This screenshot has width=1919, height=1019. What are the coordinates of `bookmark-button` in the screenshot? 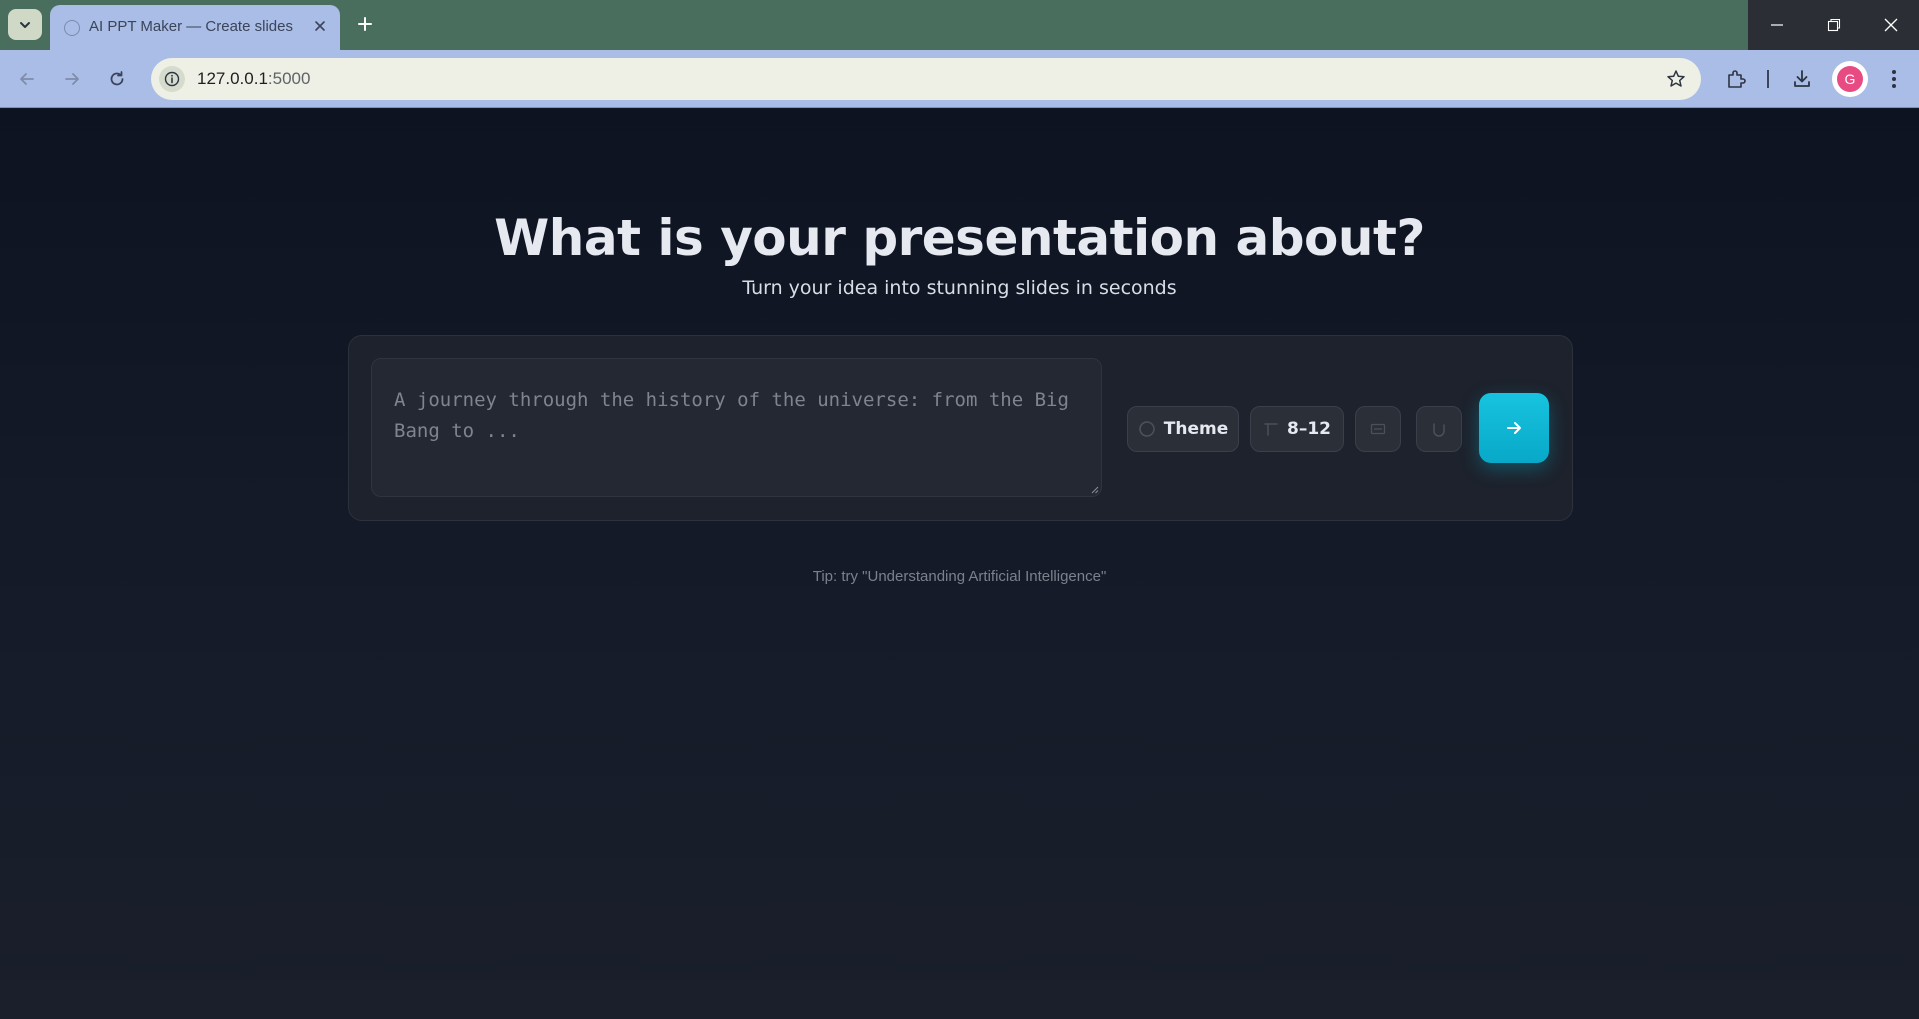 It's located at (1676, 79).